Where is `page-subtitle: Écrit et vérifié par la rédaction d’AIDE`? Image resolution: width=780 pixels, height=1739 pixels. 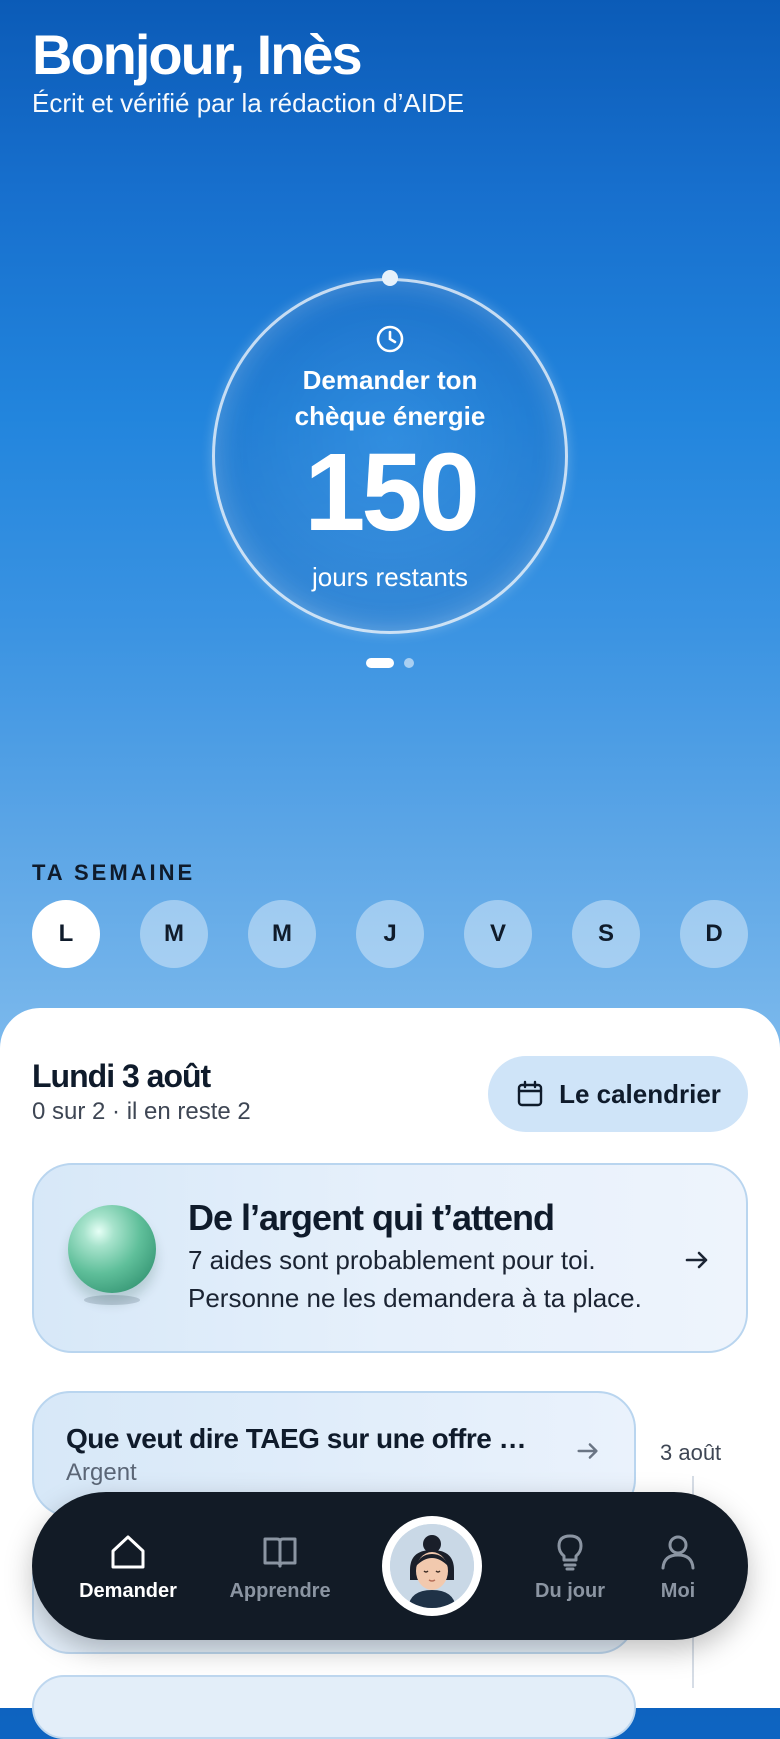
page-subtitle: Écrit et vérifié par la rédaction d’AIDE is located at coordinates (248, 103).